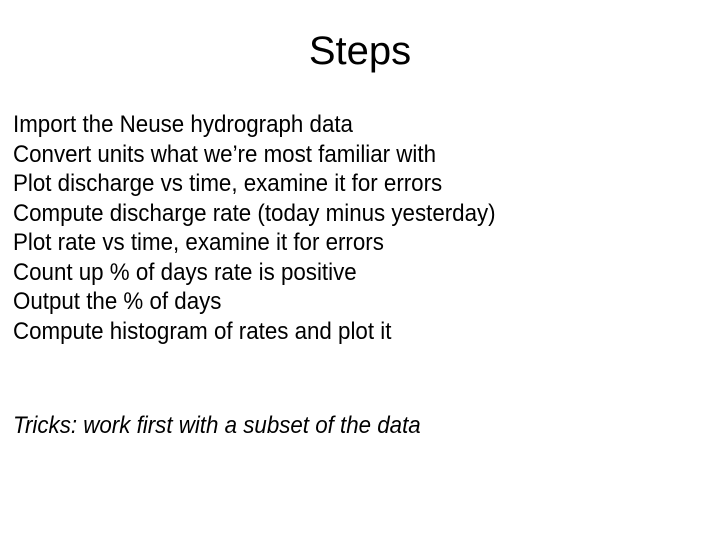  What do you see at coordinates (202, 331) in the screenshot?
I see `step-item: Compute histogram of rates and plot it` at bounding box center [202, 331].